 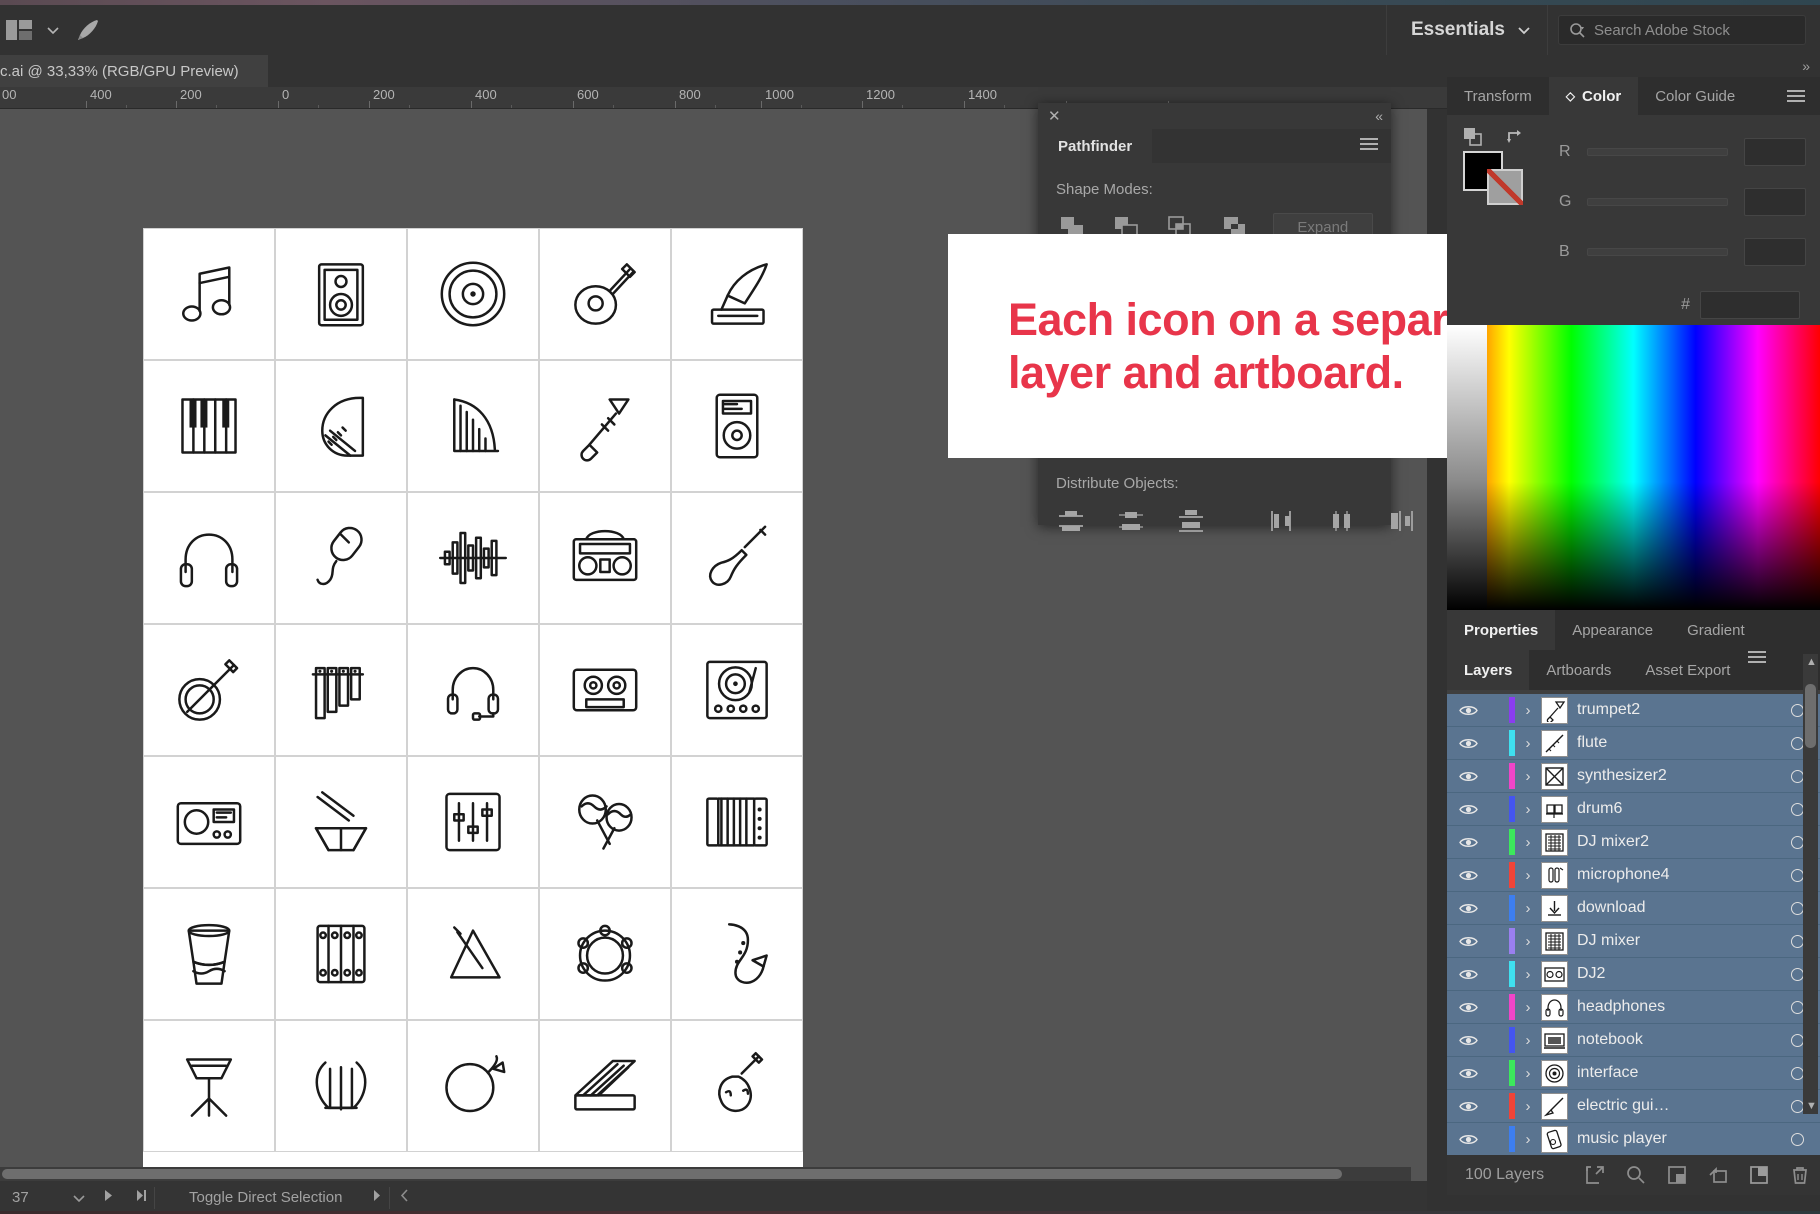 What do you see at coordinates (1675, 776) in the screenshot?
I see `layer-name: synthesizer2` at bounding box center [1675, 776].